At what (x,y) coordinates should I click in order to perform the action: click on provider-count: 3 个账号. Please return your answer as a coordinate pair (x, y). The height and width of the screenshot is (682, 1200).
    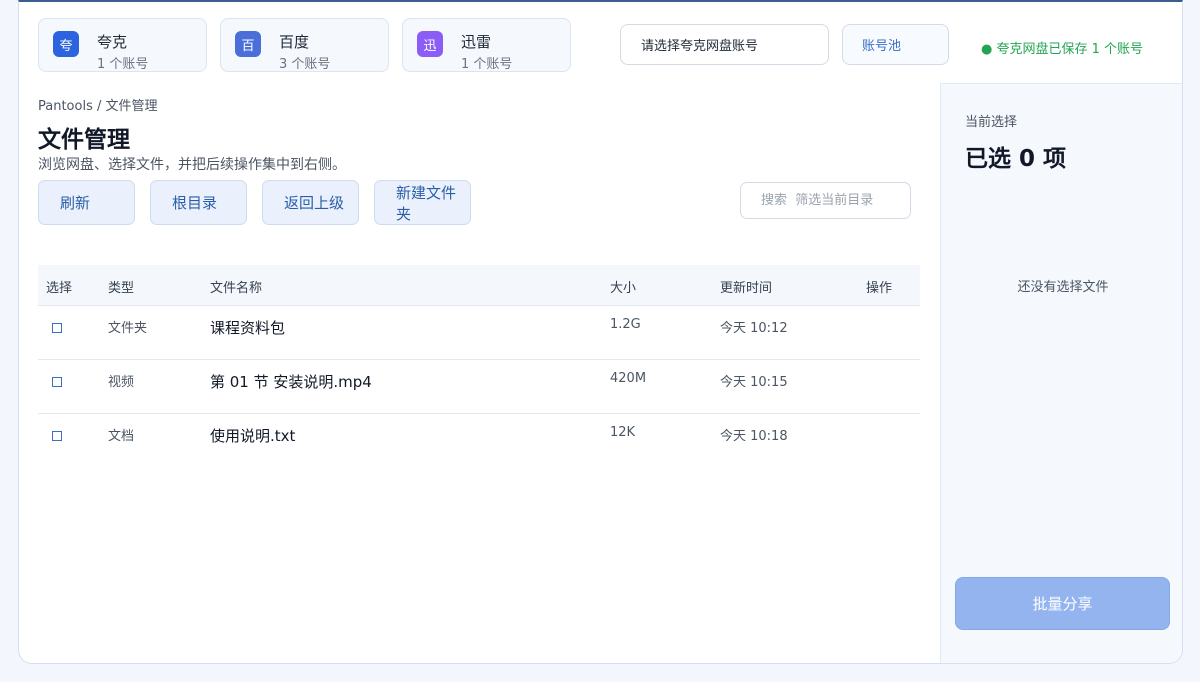
    Looking at the image, I should click on (305, 64).